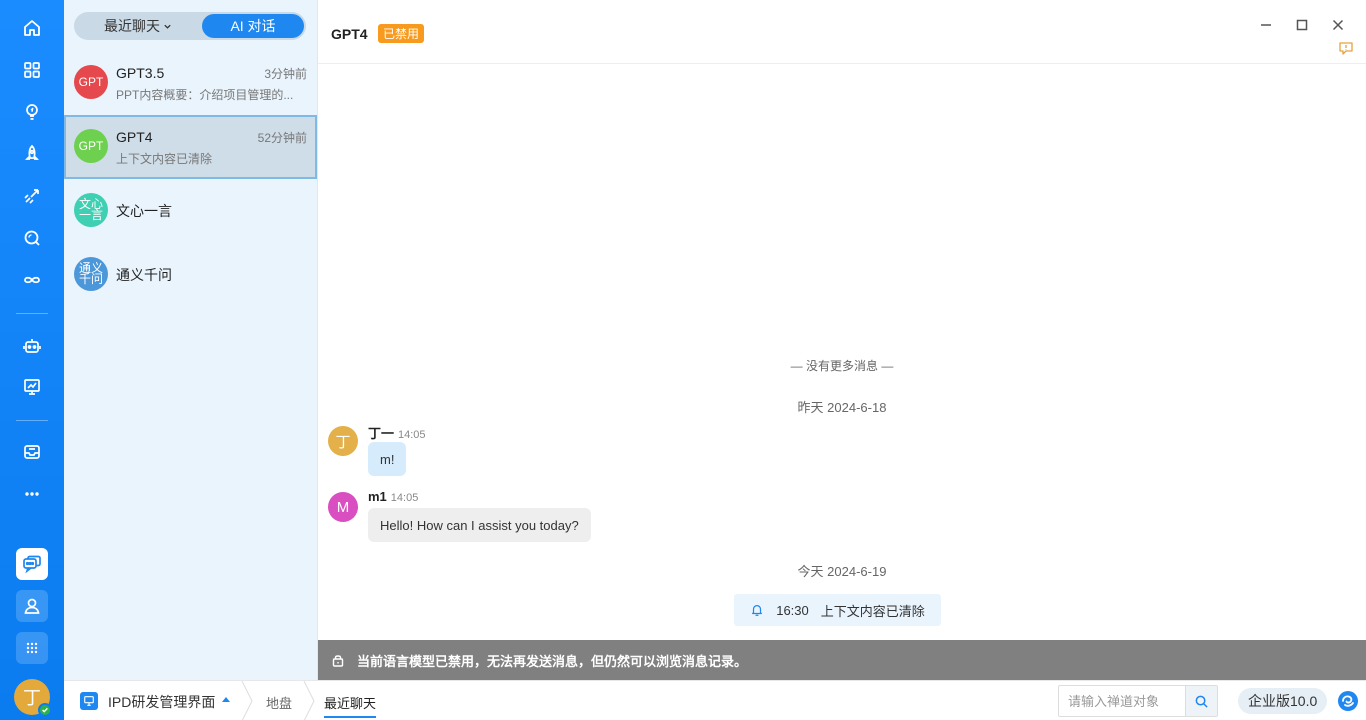 The width and height of the screenshot is (1366, 720). What do you see at coordinates (167, 26) in the screenshot?
I see `chevron-down-icon` at bounding box center [167, 26].